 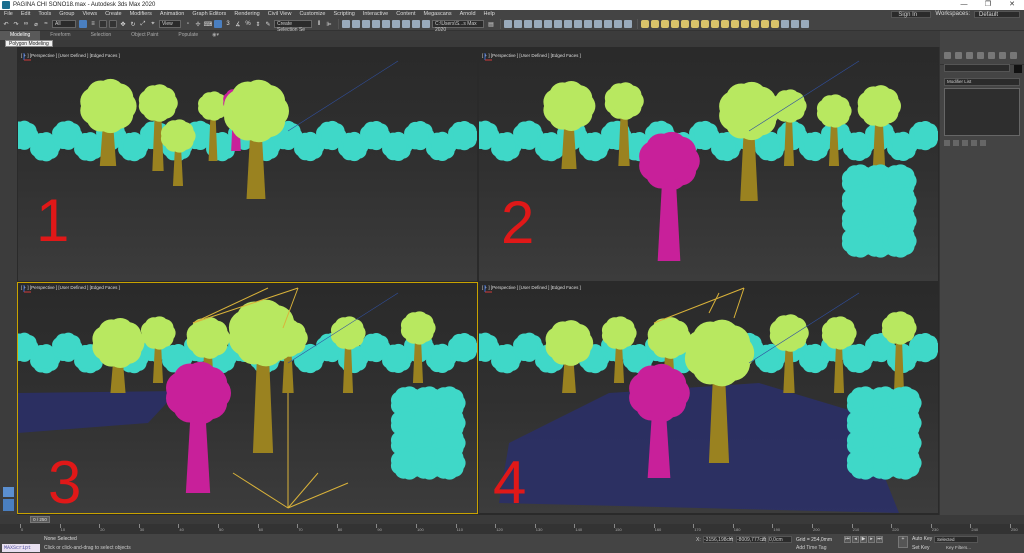 I want to click on arnold-tool-7-icon, so click(x=568, y=24).